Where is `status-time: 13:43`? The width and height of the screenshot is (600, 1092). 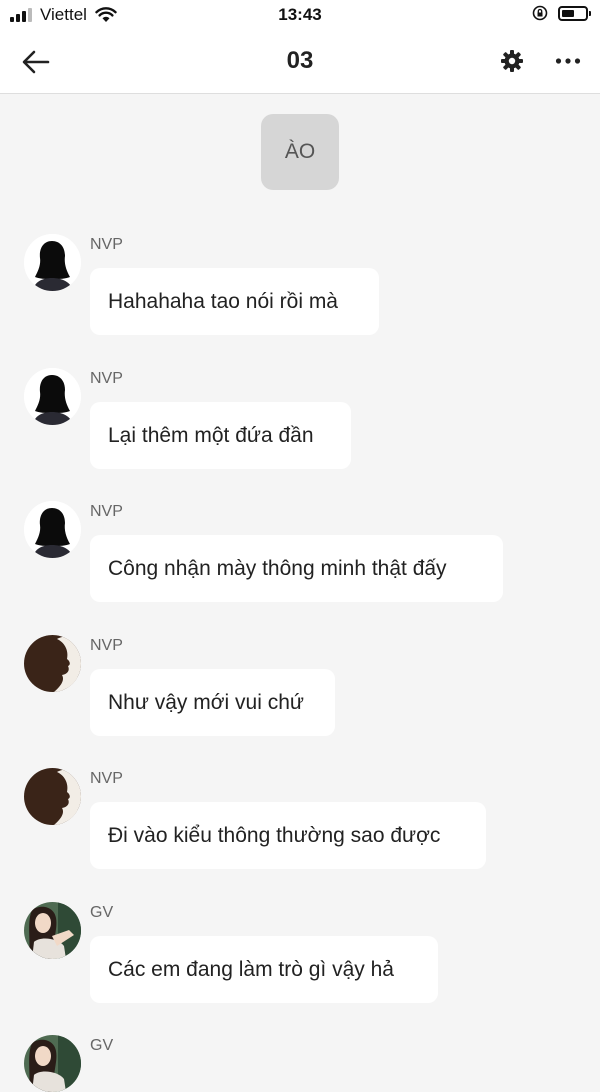
status-time: 13:43 is located at coordinates (300, 14).